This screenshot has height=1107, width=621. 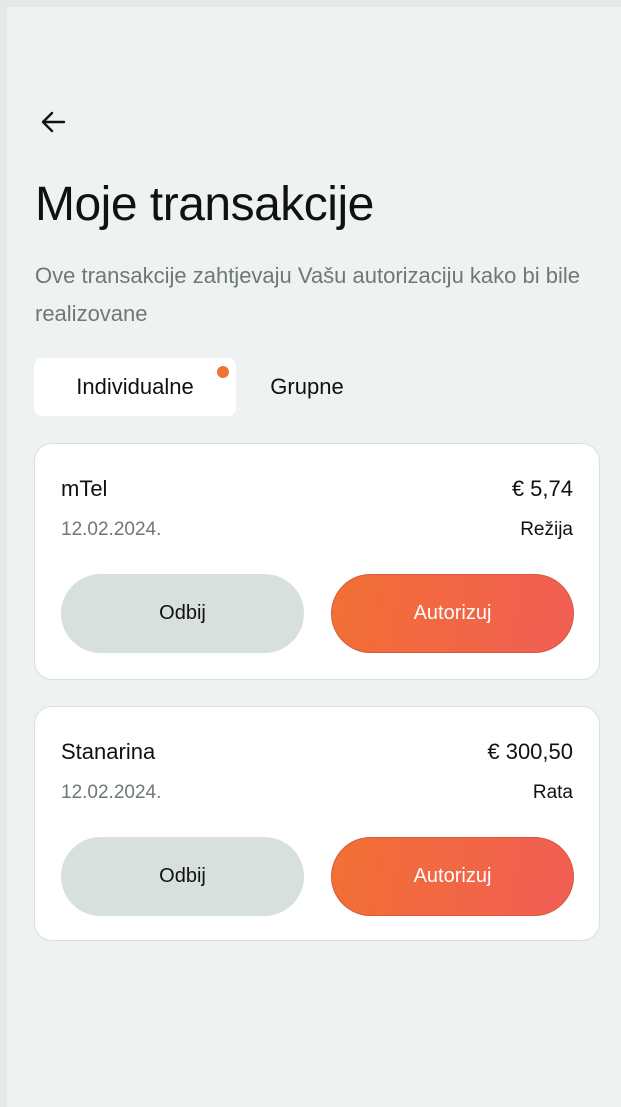 What do you see at coordinates (108, 751) in the screenshot?
I see `merchant-name: Stanarina` at bounding box center [108, 751].